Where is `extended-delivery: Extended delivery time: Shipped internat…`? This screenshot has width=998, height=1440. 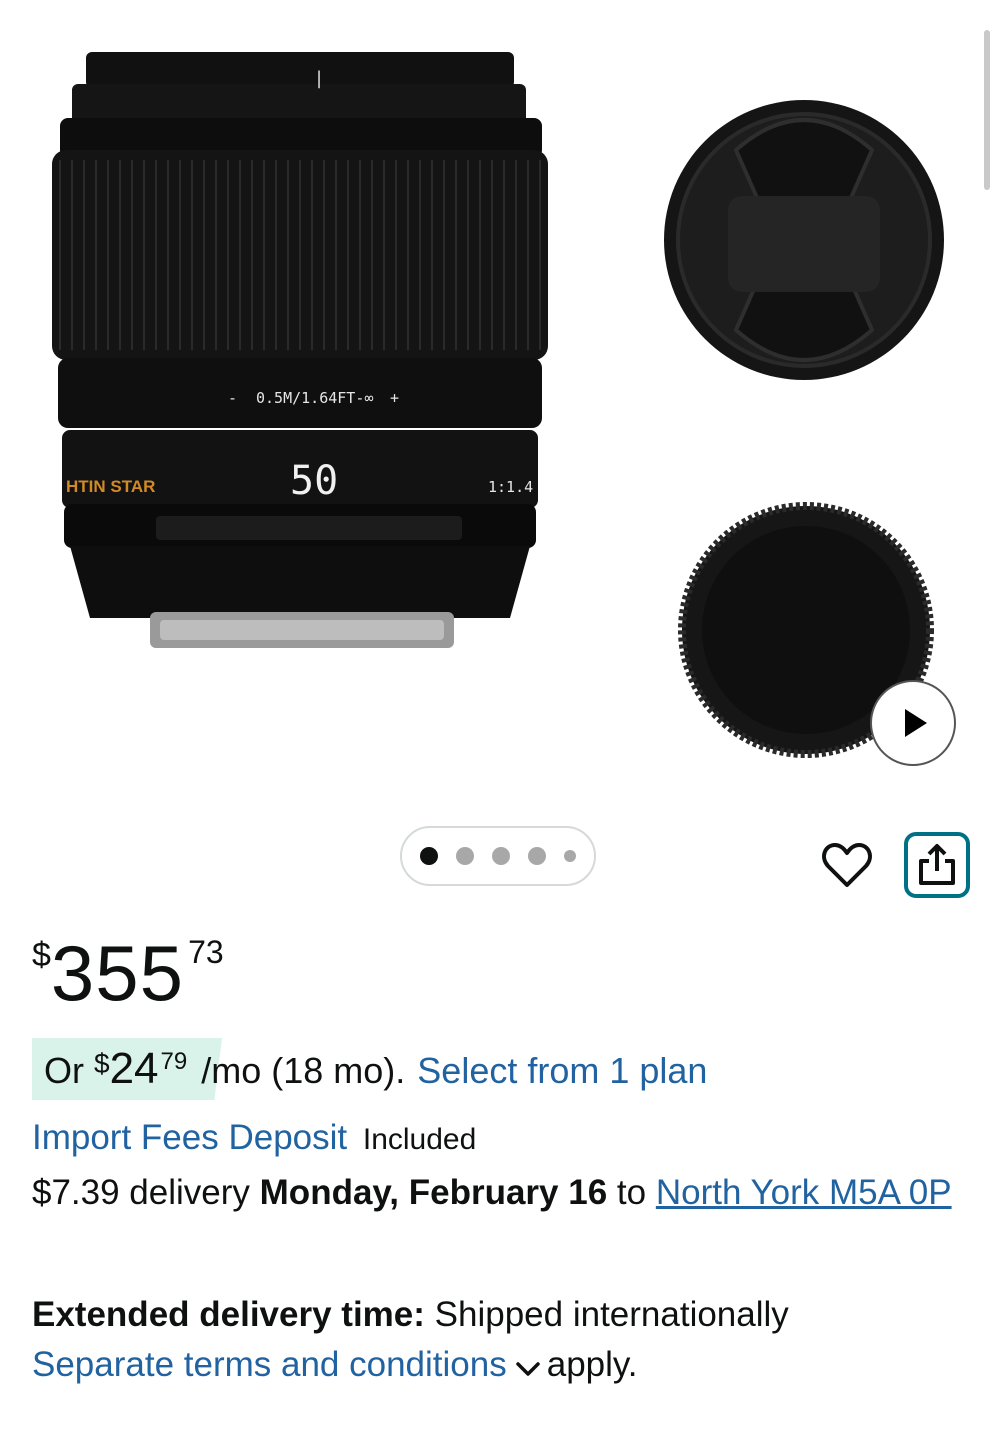 extended-delivery: Extended delivery time: Shipped internat… is located at coordinates (497, 1341).